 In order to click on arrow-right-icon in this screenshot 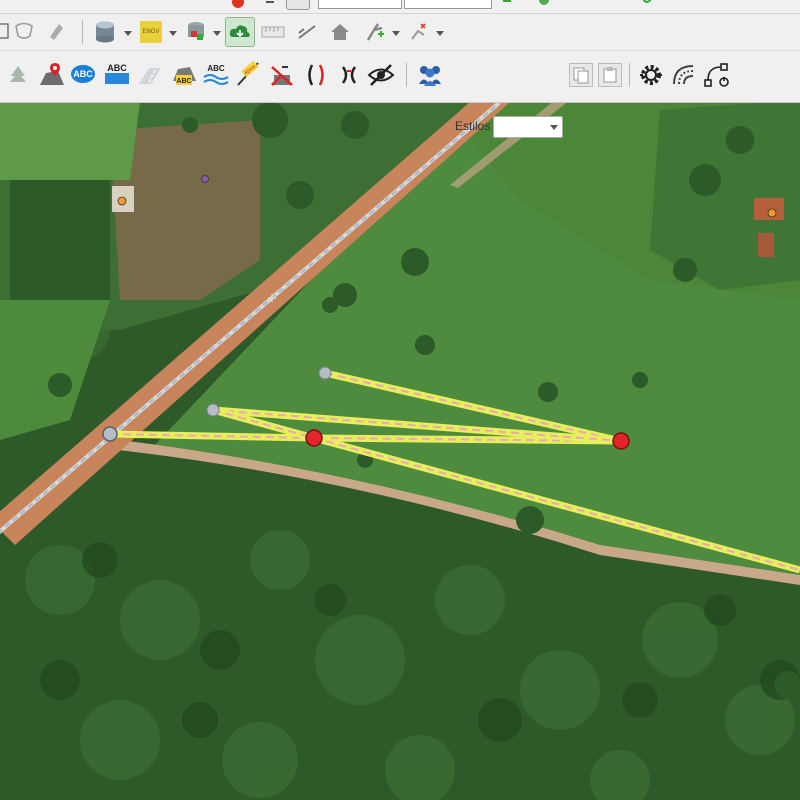, I will do `click(507, 4)`.